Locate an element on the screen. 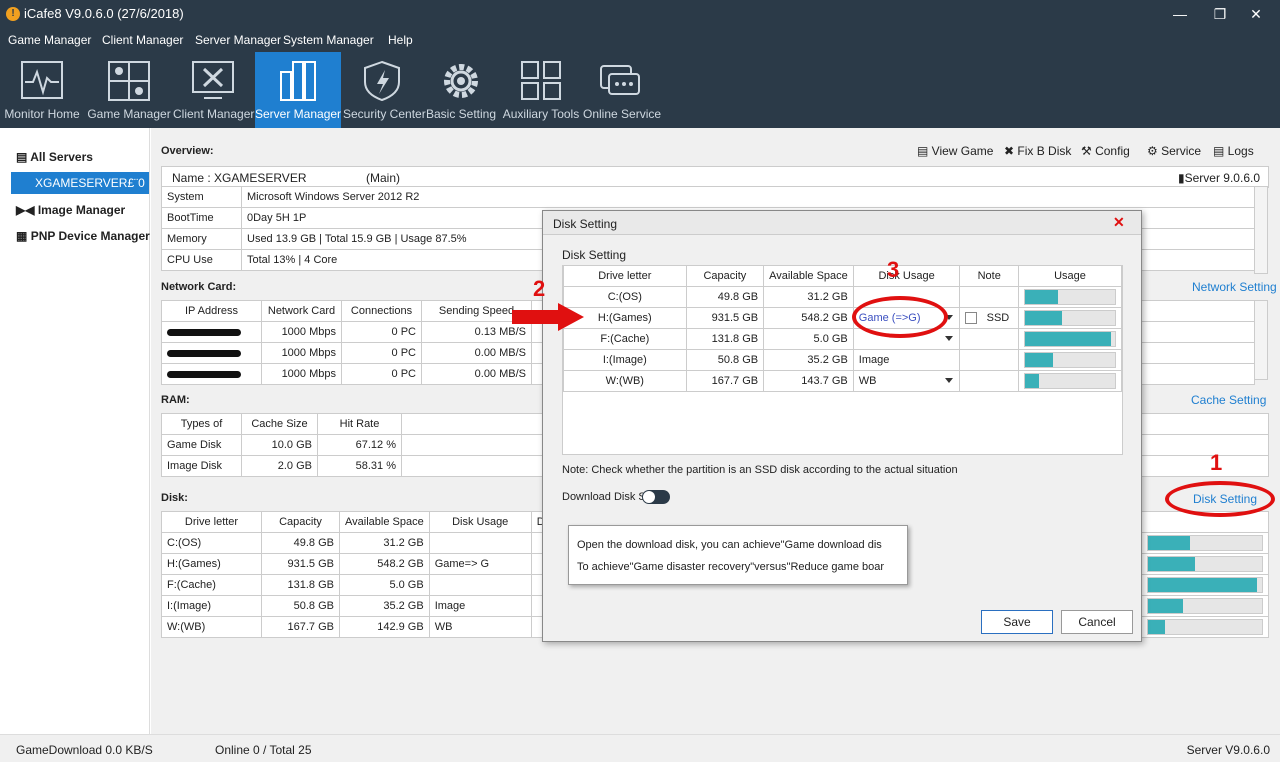 This screenshot has height=762, width=1280. server-icon is located at coordinates (298, 81).